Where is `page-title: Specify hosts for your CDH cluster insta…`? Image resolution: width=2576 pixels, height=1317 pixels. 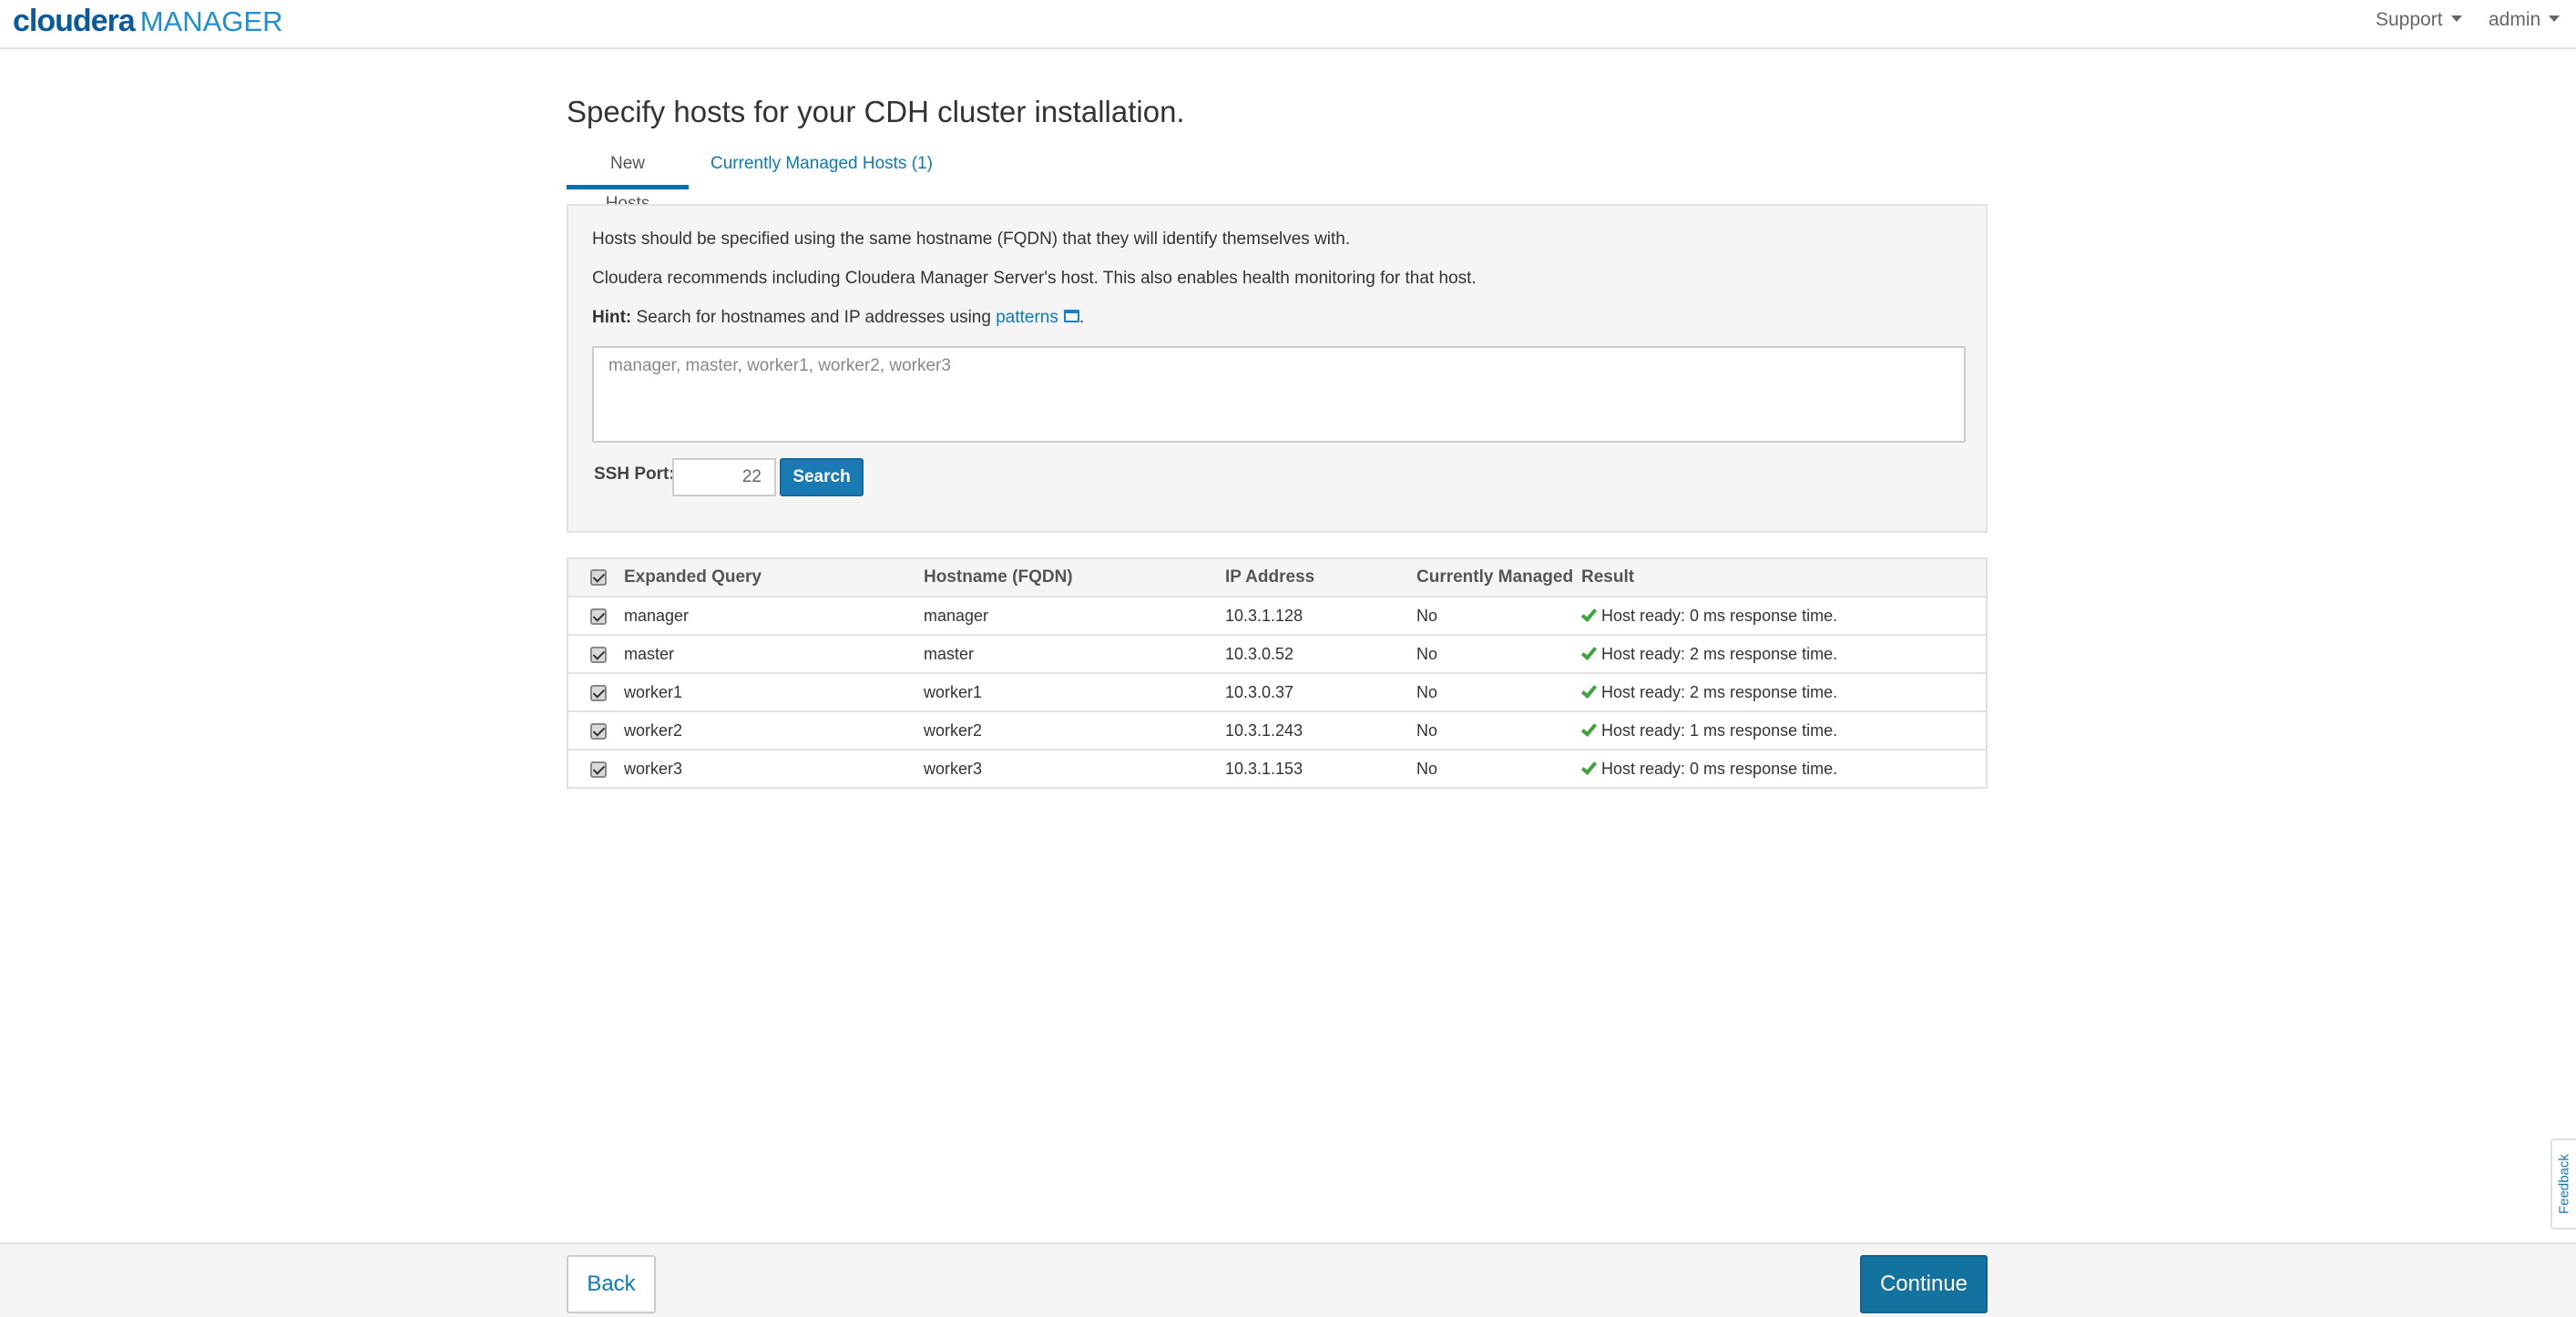
page-title: Specify hosts for your CDH cluster insta… is located at coordinates (876, 111).